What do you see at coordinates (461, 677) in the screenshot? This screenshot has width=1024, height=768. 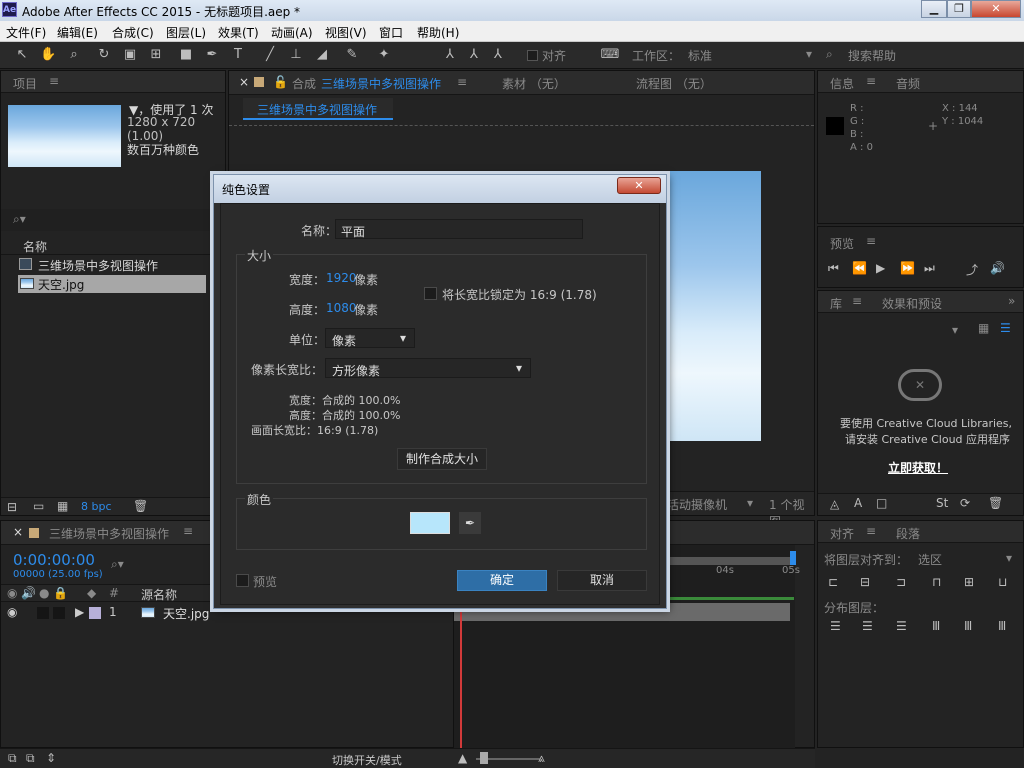 I see `playhead` at bounding box center [461, 677].